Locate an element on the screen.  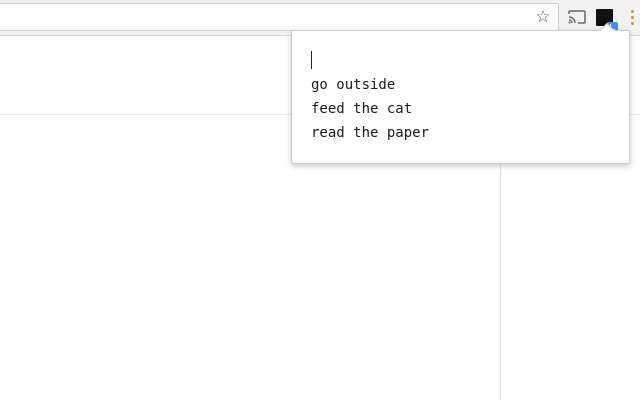
address-bar: ☆ is located at coordinates (279, 17).